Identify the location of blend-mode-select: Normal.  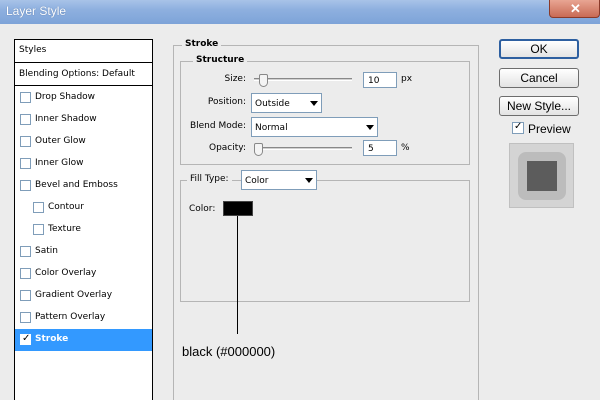
(314, 127).